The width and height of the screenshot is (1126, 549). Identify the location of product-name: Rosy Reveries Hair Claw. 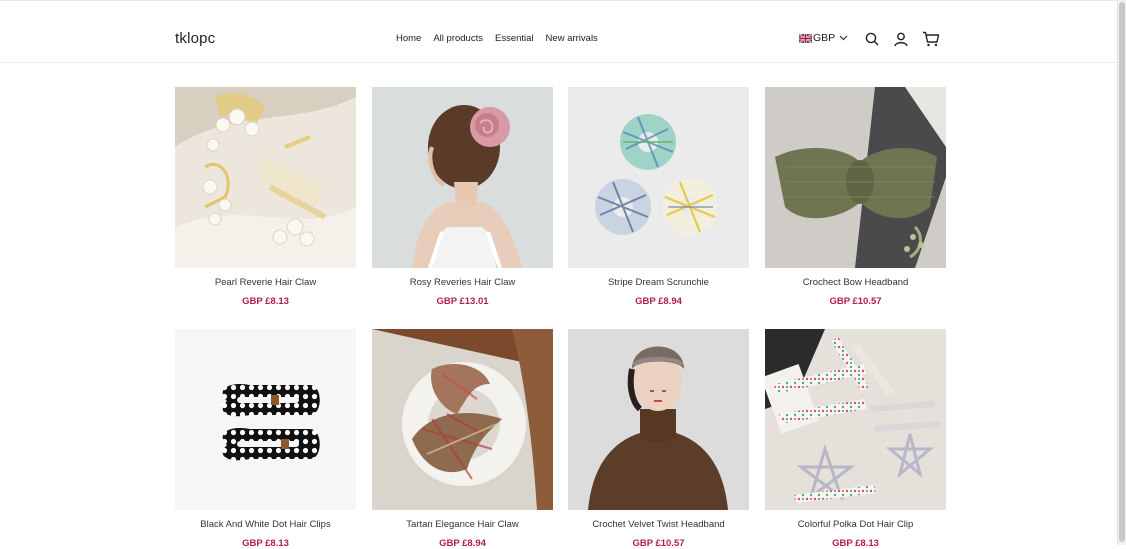
(462, 283).